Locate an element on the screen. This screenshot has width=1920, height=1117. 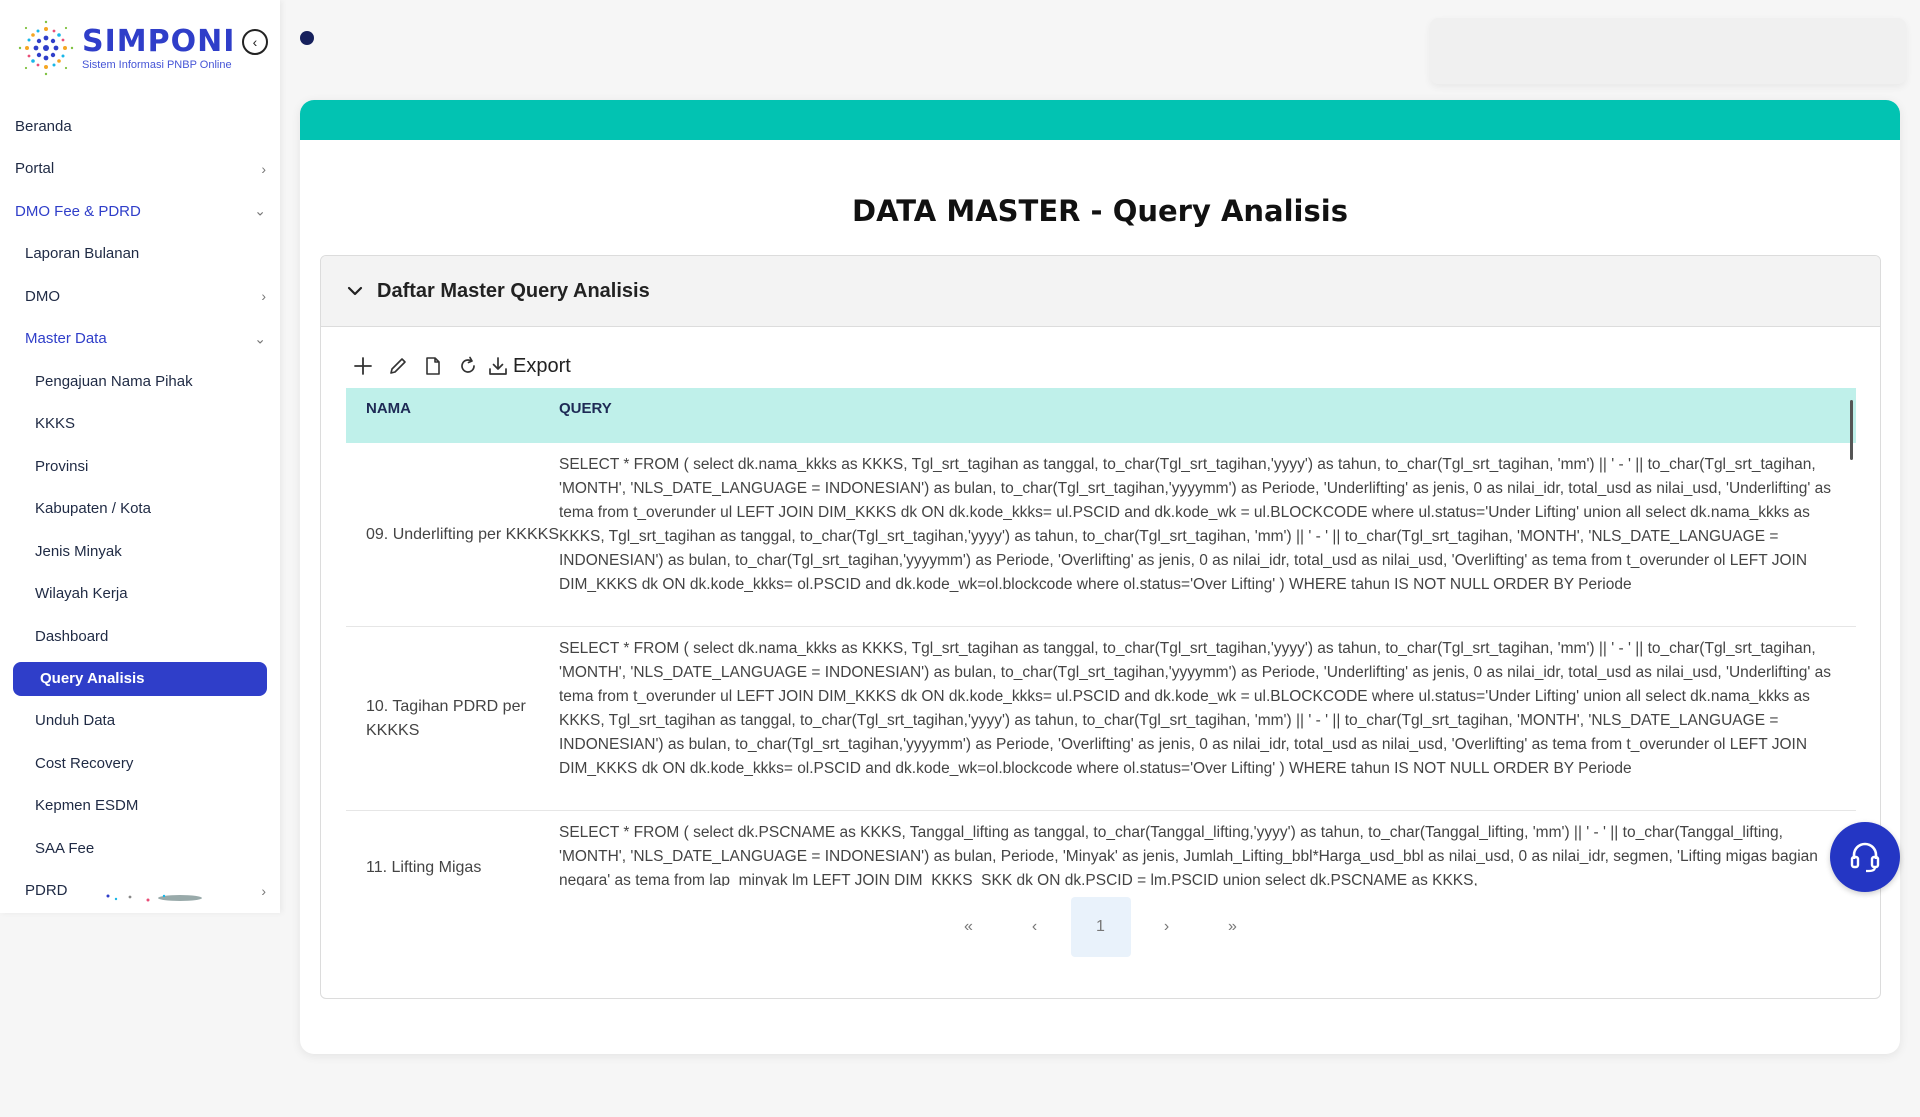
sidebar-item-label: Beranda is located at coordinates (43, 126).